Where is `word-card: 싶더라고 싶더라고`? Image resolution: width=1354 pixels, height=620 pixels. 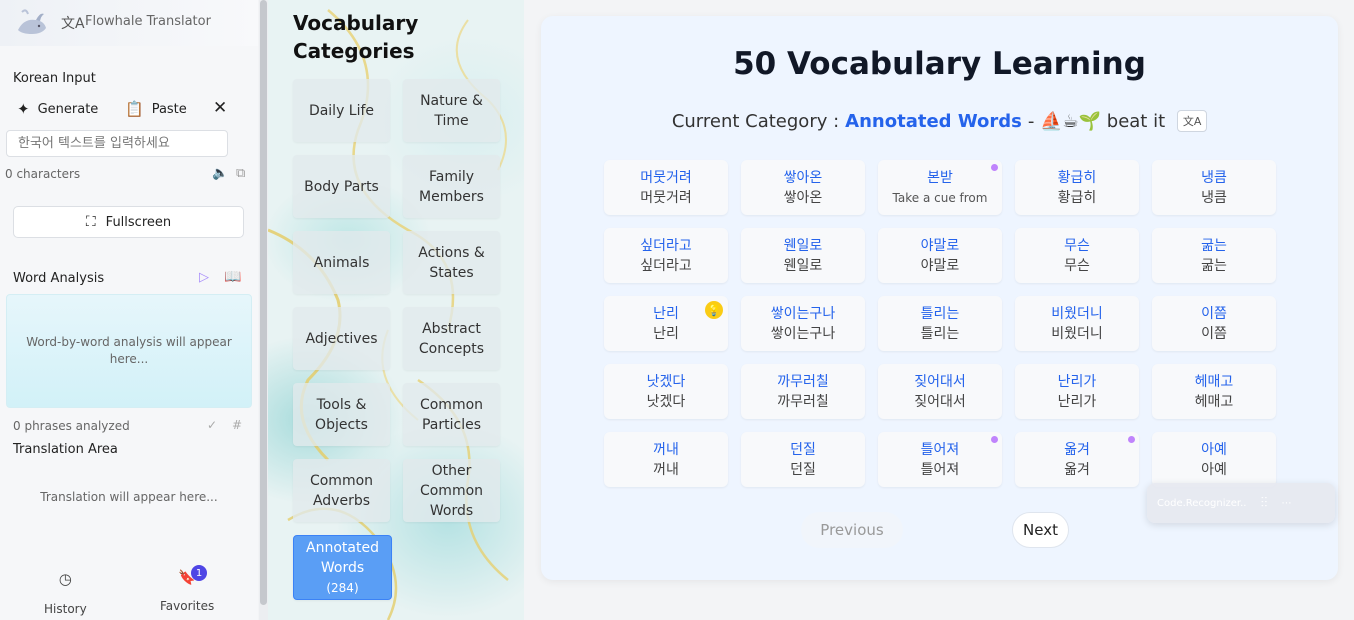 word-card: 싶더라고 싶더라고 is located at coordinates (666, 255).